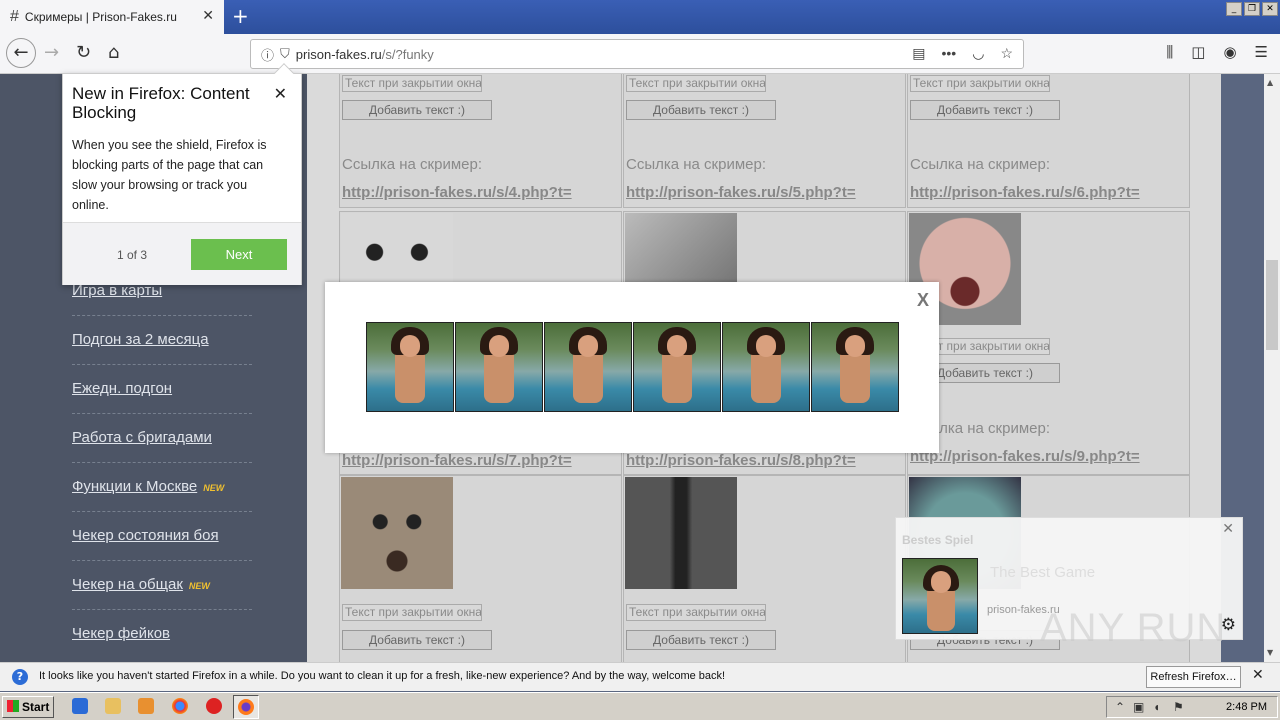 The width and height of the screenshot is (1280, 720). What do you see at coordinates (113, 52) in the screenshot?
I see `home-icon: ⌂` at bounding box center [113, 52].